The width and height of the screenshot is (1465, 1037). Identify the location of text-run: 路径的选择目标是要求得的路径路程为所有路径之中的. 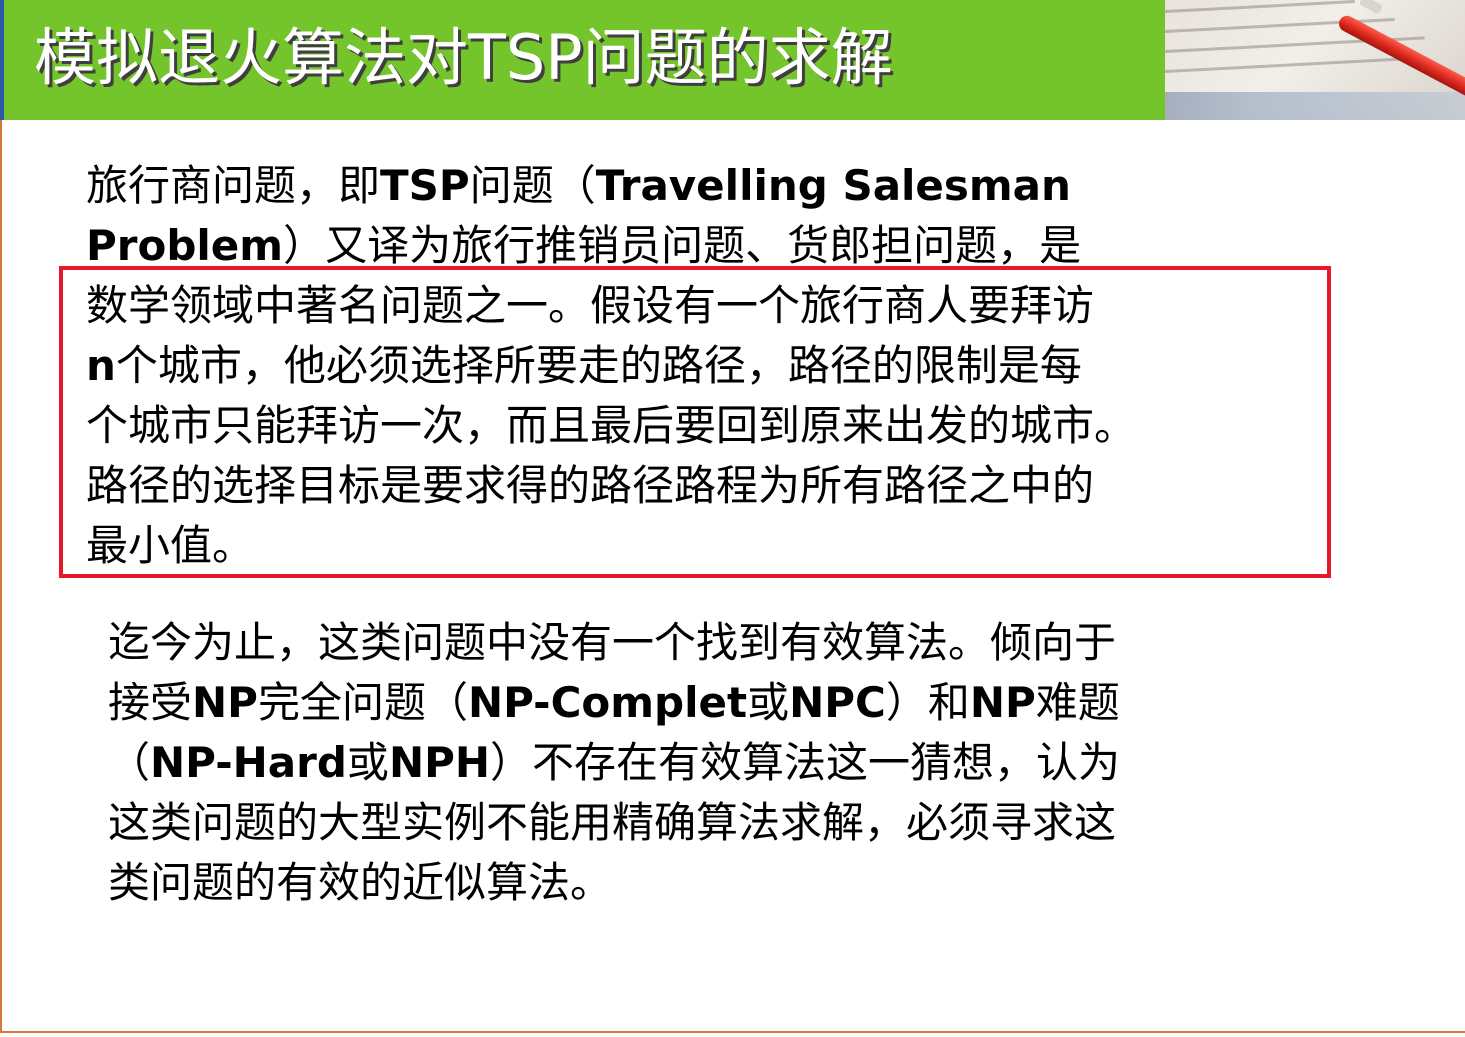
(590, 485).